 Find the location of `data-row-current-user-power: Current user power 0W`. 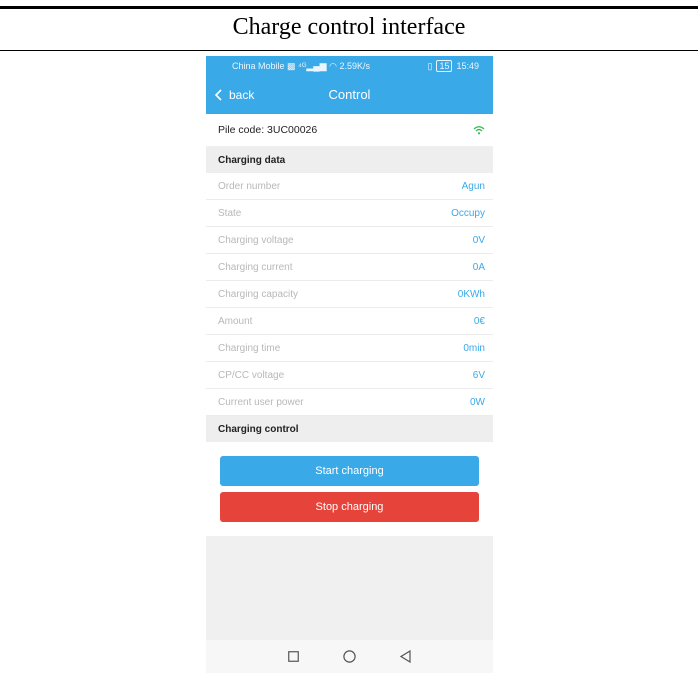

data-row-current-user-power: Current user power 0W is located at coordinates (349, 402).